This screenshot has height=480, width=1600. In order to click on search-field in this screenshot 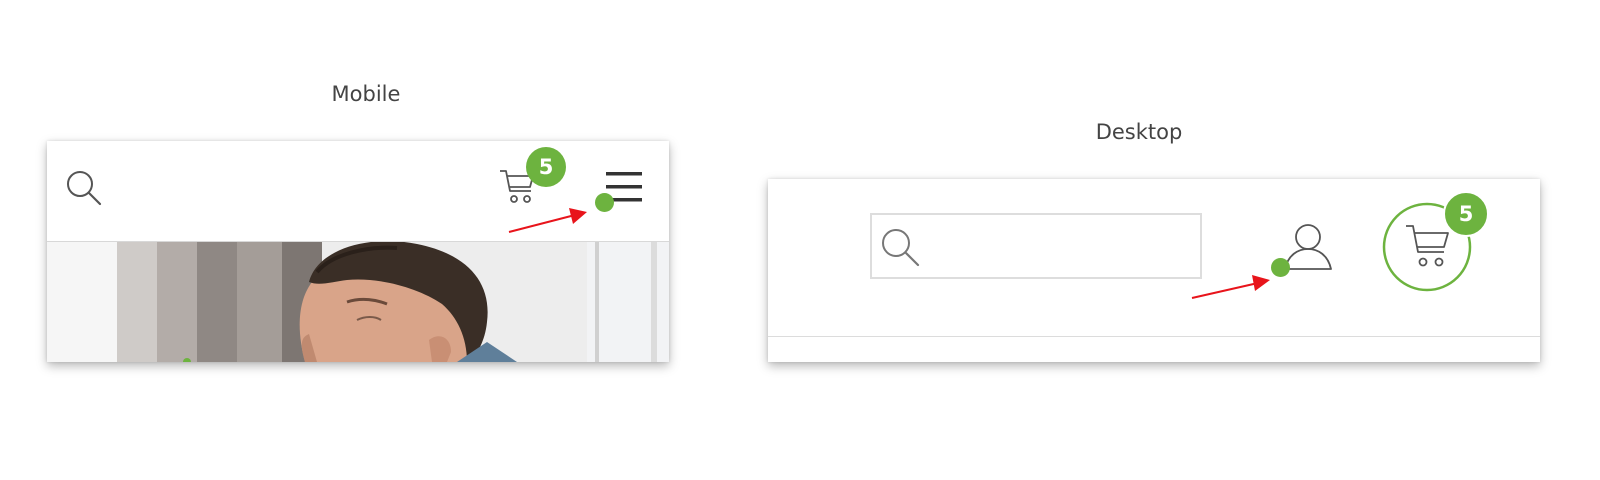, I will do `click(1036, 246)`.